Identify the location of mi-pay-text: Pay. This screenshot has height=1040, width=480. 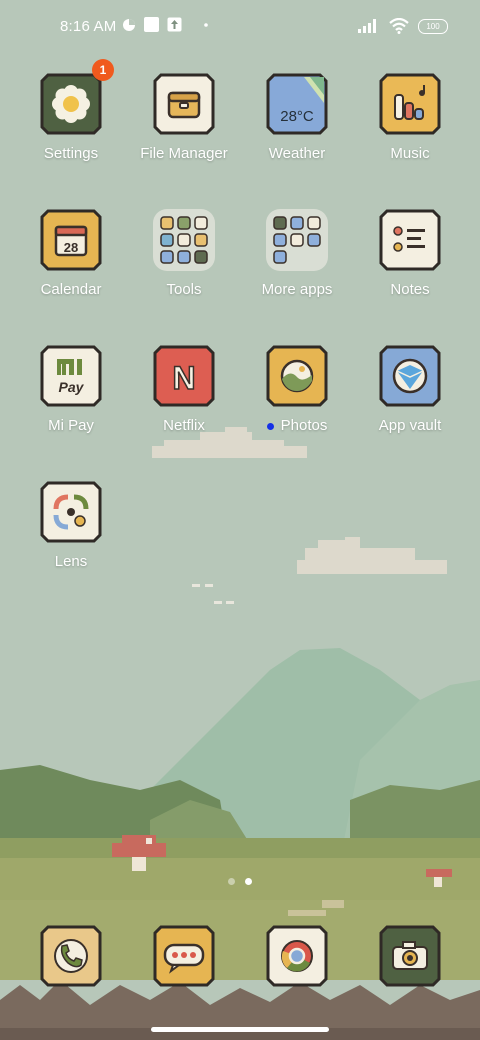
(72, 387).